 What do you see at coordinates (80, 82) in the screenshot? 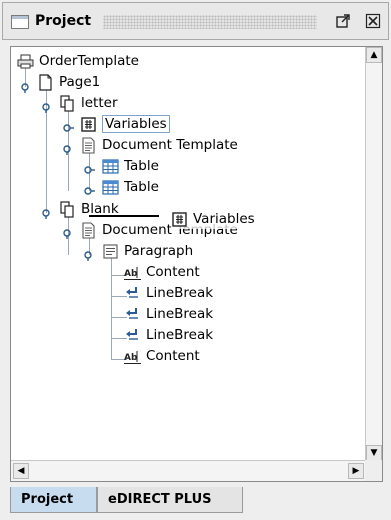
I see `tree-node-label: Page1` at bounding box center [80, 82].